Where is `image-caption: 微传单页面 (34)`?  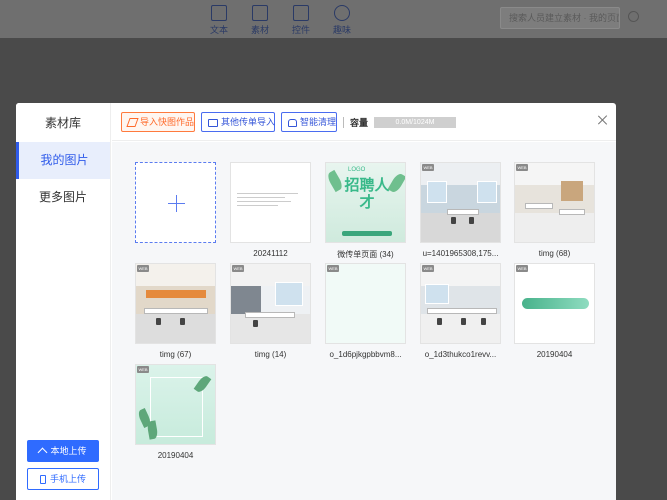
image-caption: 微传单页面 (34) is located at coordinates (365, 254).